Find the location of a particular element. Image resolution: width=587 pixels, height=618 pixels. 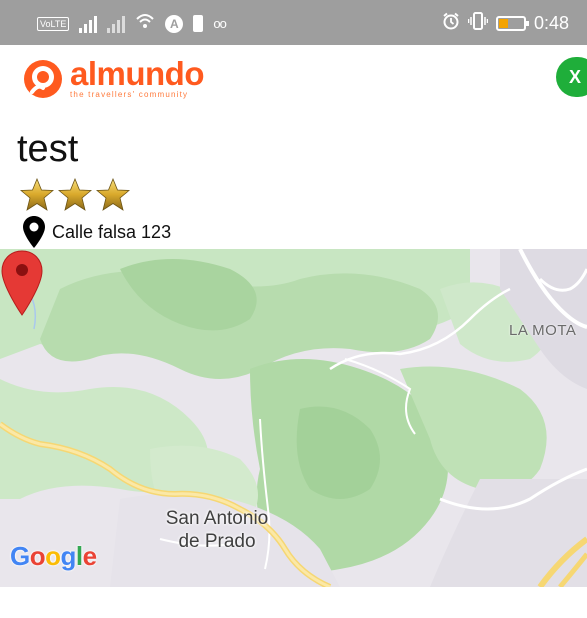

google-logo: Google is located at coordinates (53, 556).